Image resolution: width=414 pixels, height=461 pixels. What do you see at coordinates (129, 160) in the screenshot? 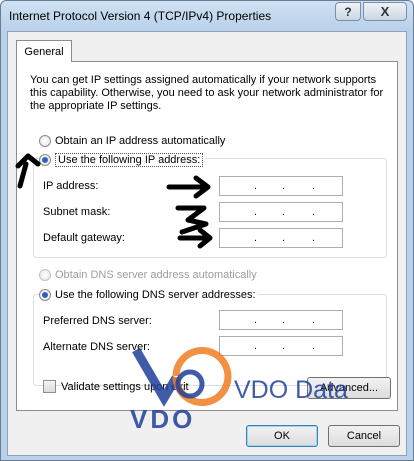
I see `ip-manual-label: Use the following IP address:` at bounding box center [129, 160].